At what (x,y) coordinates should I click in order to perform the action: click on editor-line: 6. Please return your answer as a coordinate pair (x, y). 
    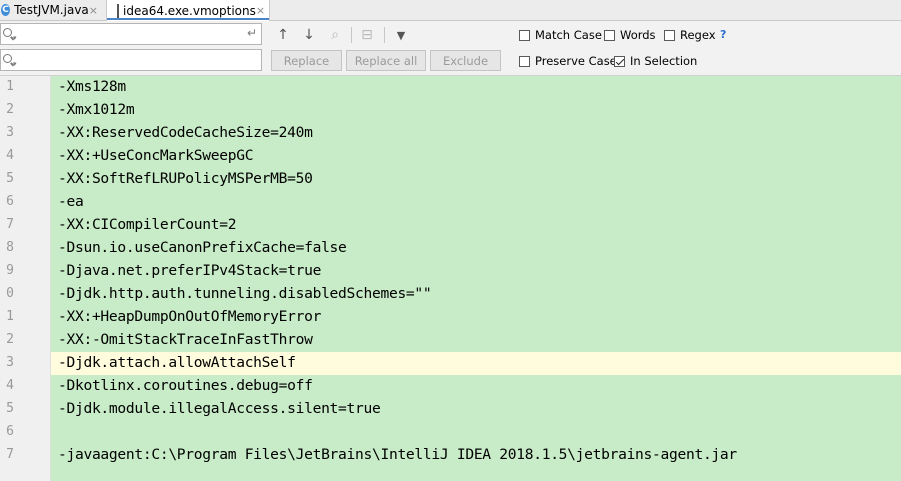
    Looking at the image, I should click on (450, 432).